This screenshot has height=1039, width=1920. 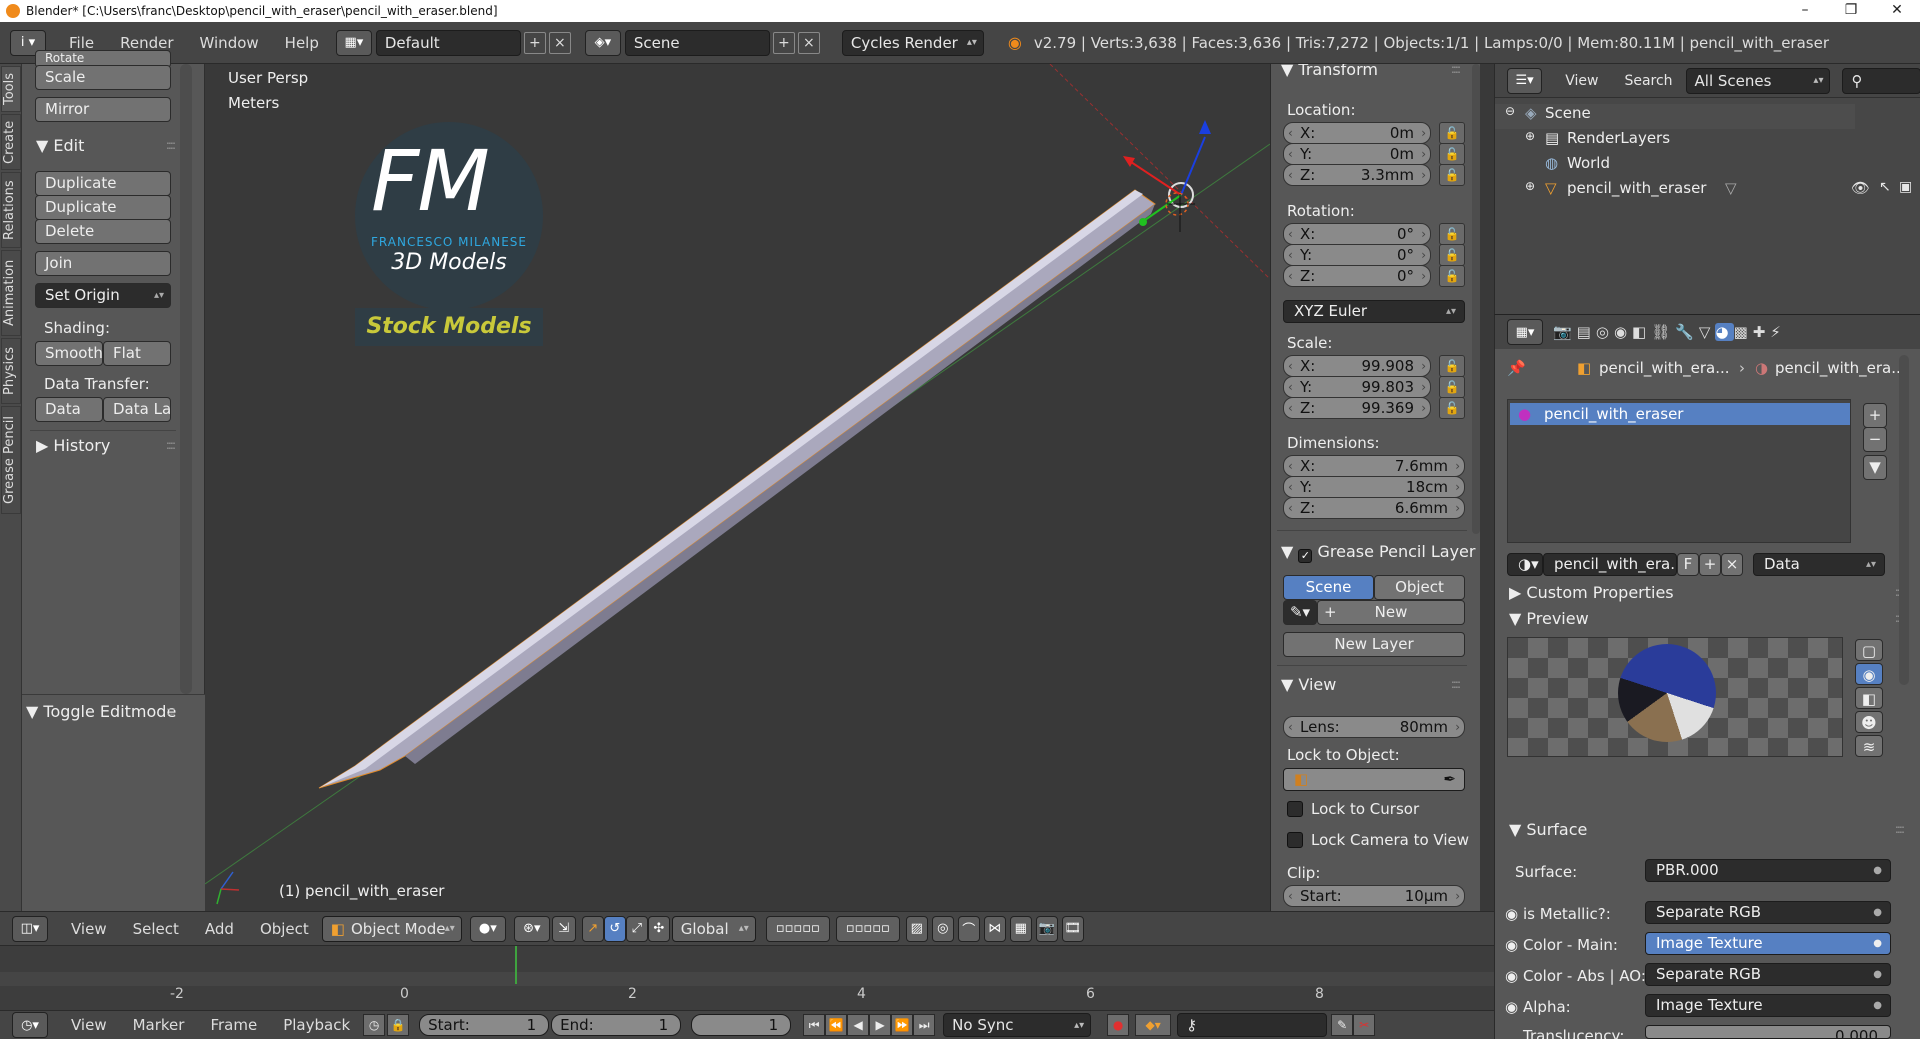 What do you see at coordinates (616, 1025) in the screenshot?
I see `end-frame-field: End: 1` at bounding box center [616, 1025].